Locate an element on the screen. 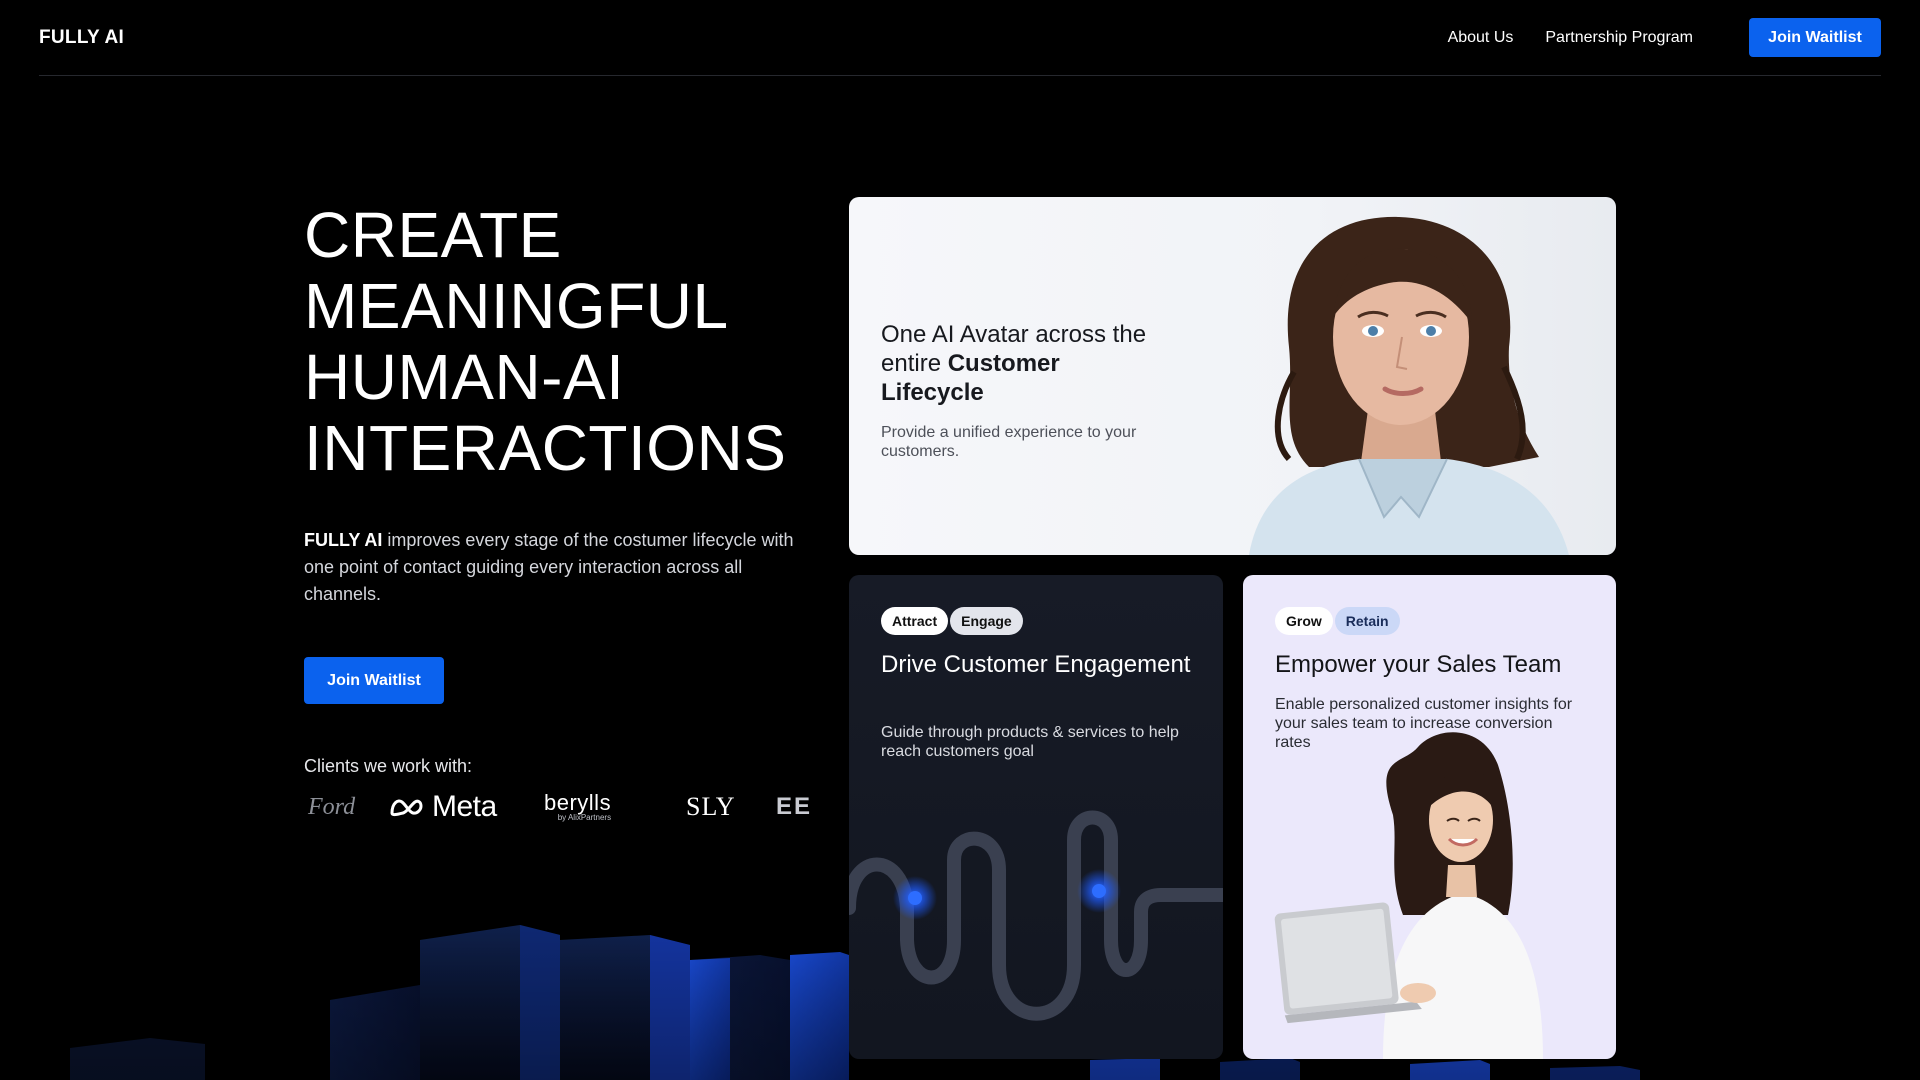 This screenshot has width=1920, height=1080. logo: FULLY AI is located at coordinates (81, 38).